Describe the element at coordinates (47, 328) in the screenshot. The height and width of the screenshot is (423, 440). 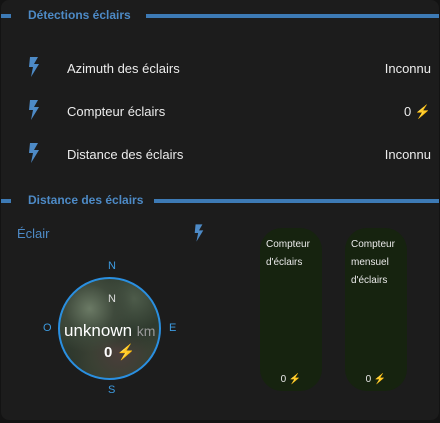
I see `compass-west: O` at that location.